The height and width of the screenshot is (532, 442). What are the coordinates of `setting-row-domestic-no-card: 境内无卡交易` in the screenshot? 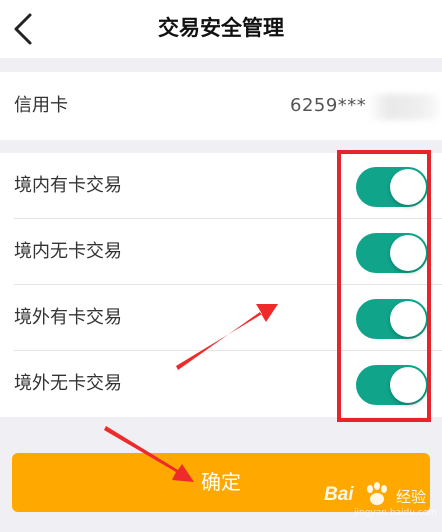 It's located at (221, 252).